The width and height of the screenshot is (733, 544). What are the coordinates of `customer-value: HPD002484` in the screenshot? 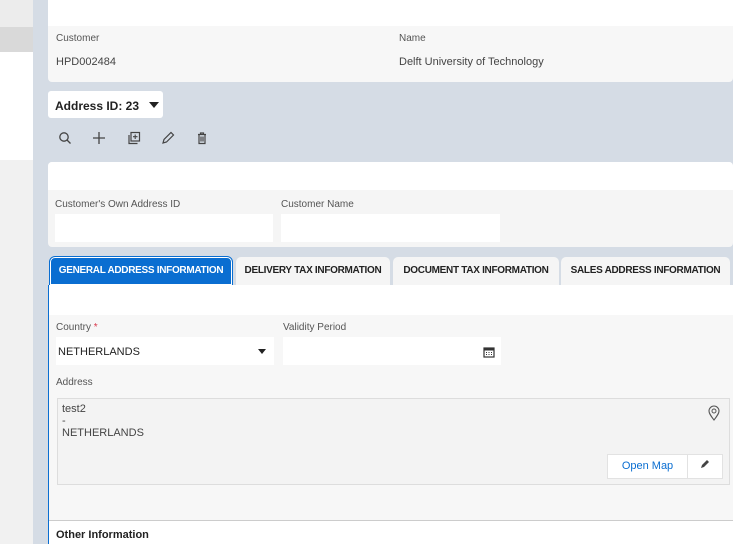 It's located at (86, 62).